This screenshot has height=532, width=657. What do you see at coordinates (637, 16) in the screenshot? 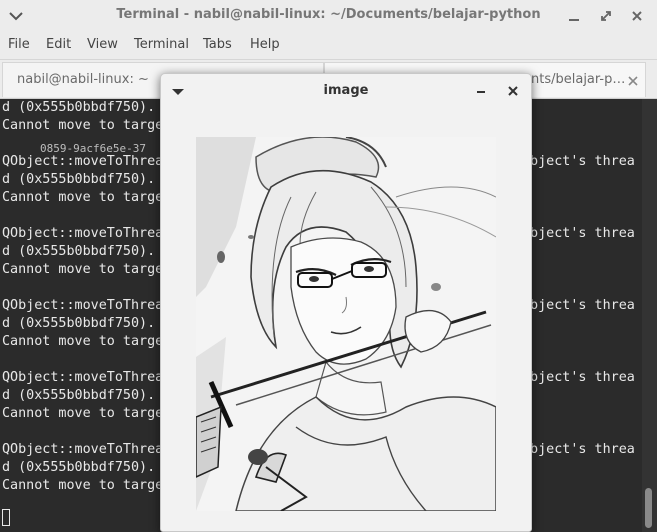
I see `close-icon` at bounding box center [637, 16].